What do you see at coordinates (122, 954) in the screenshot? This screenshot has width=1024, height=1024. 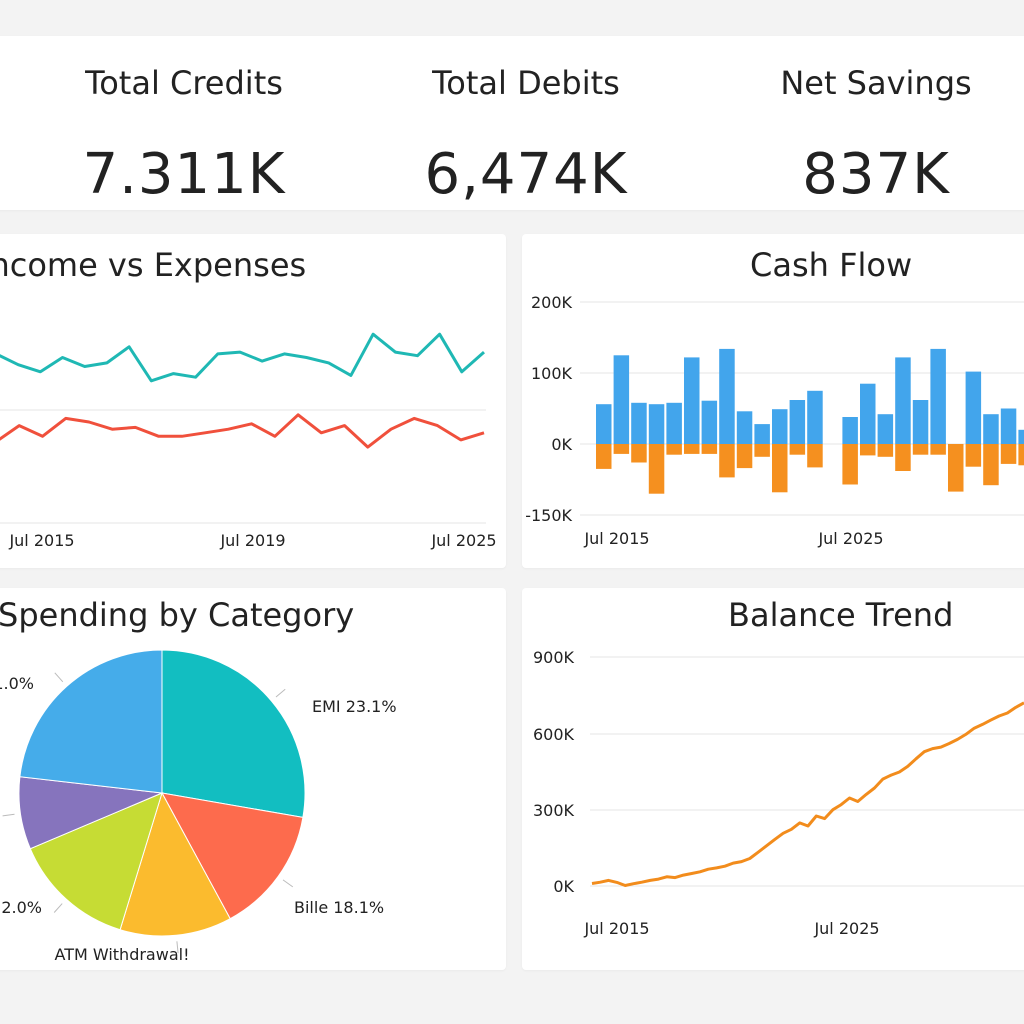 I see `pie-slice-label: ATM Withdrawal!` at bounding box center [122, 954].